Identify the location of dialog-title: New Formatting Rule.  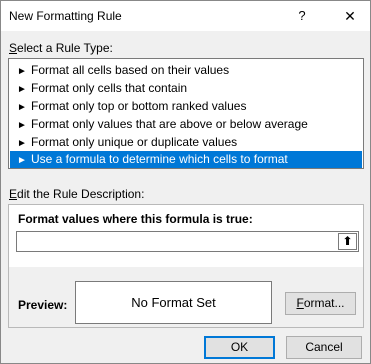
(65, 16).